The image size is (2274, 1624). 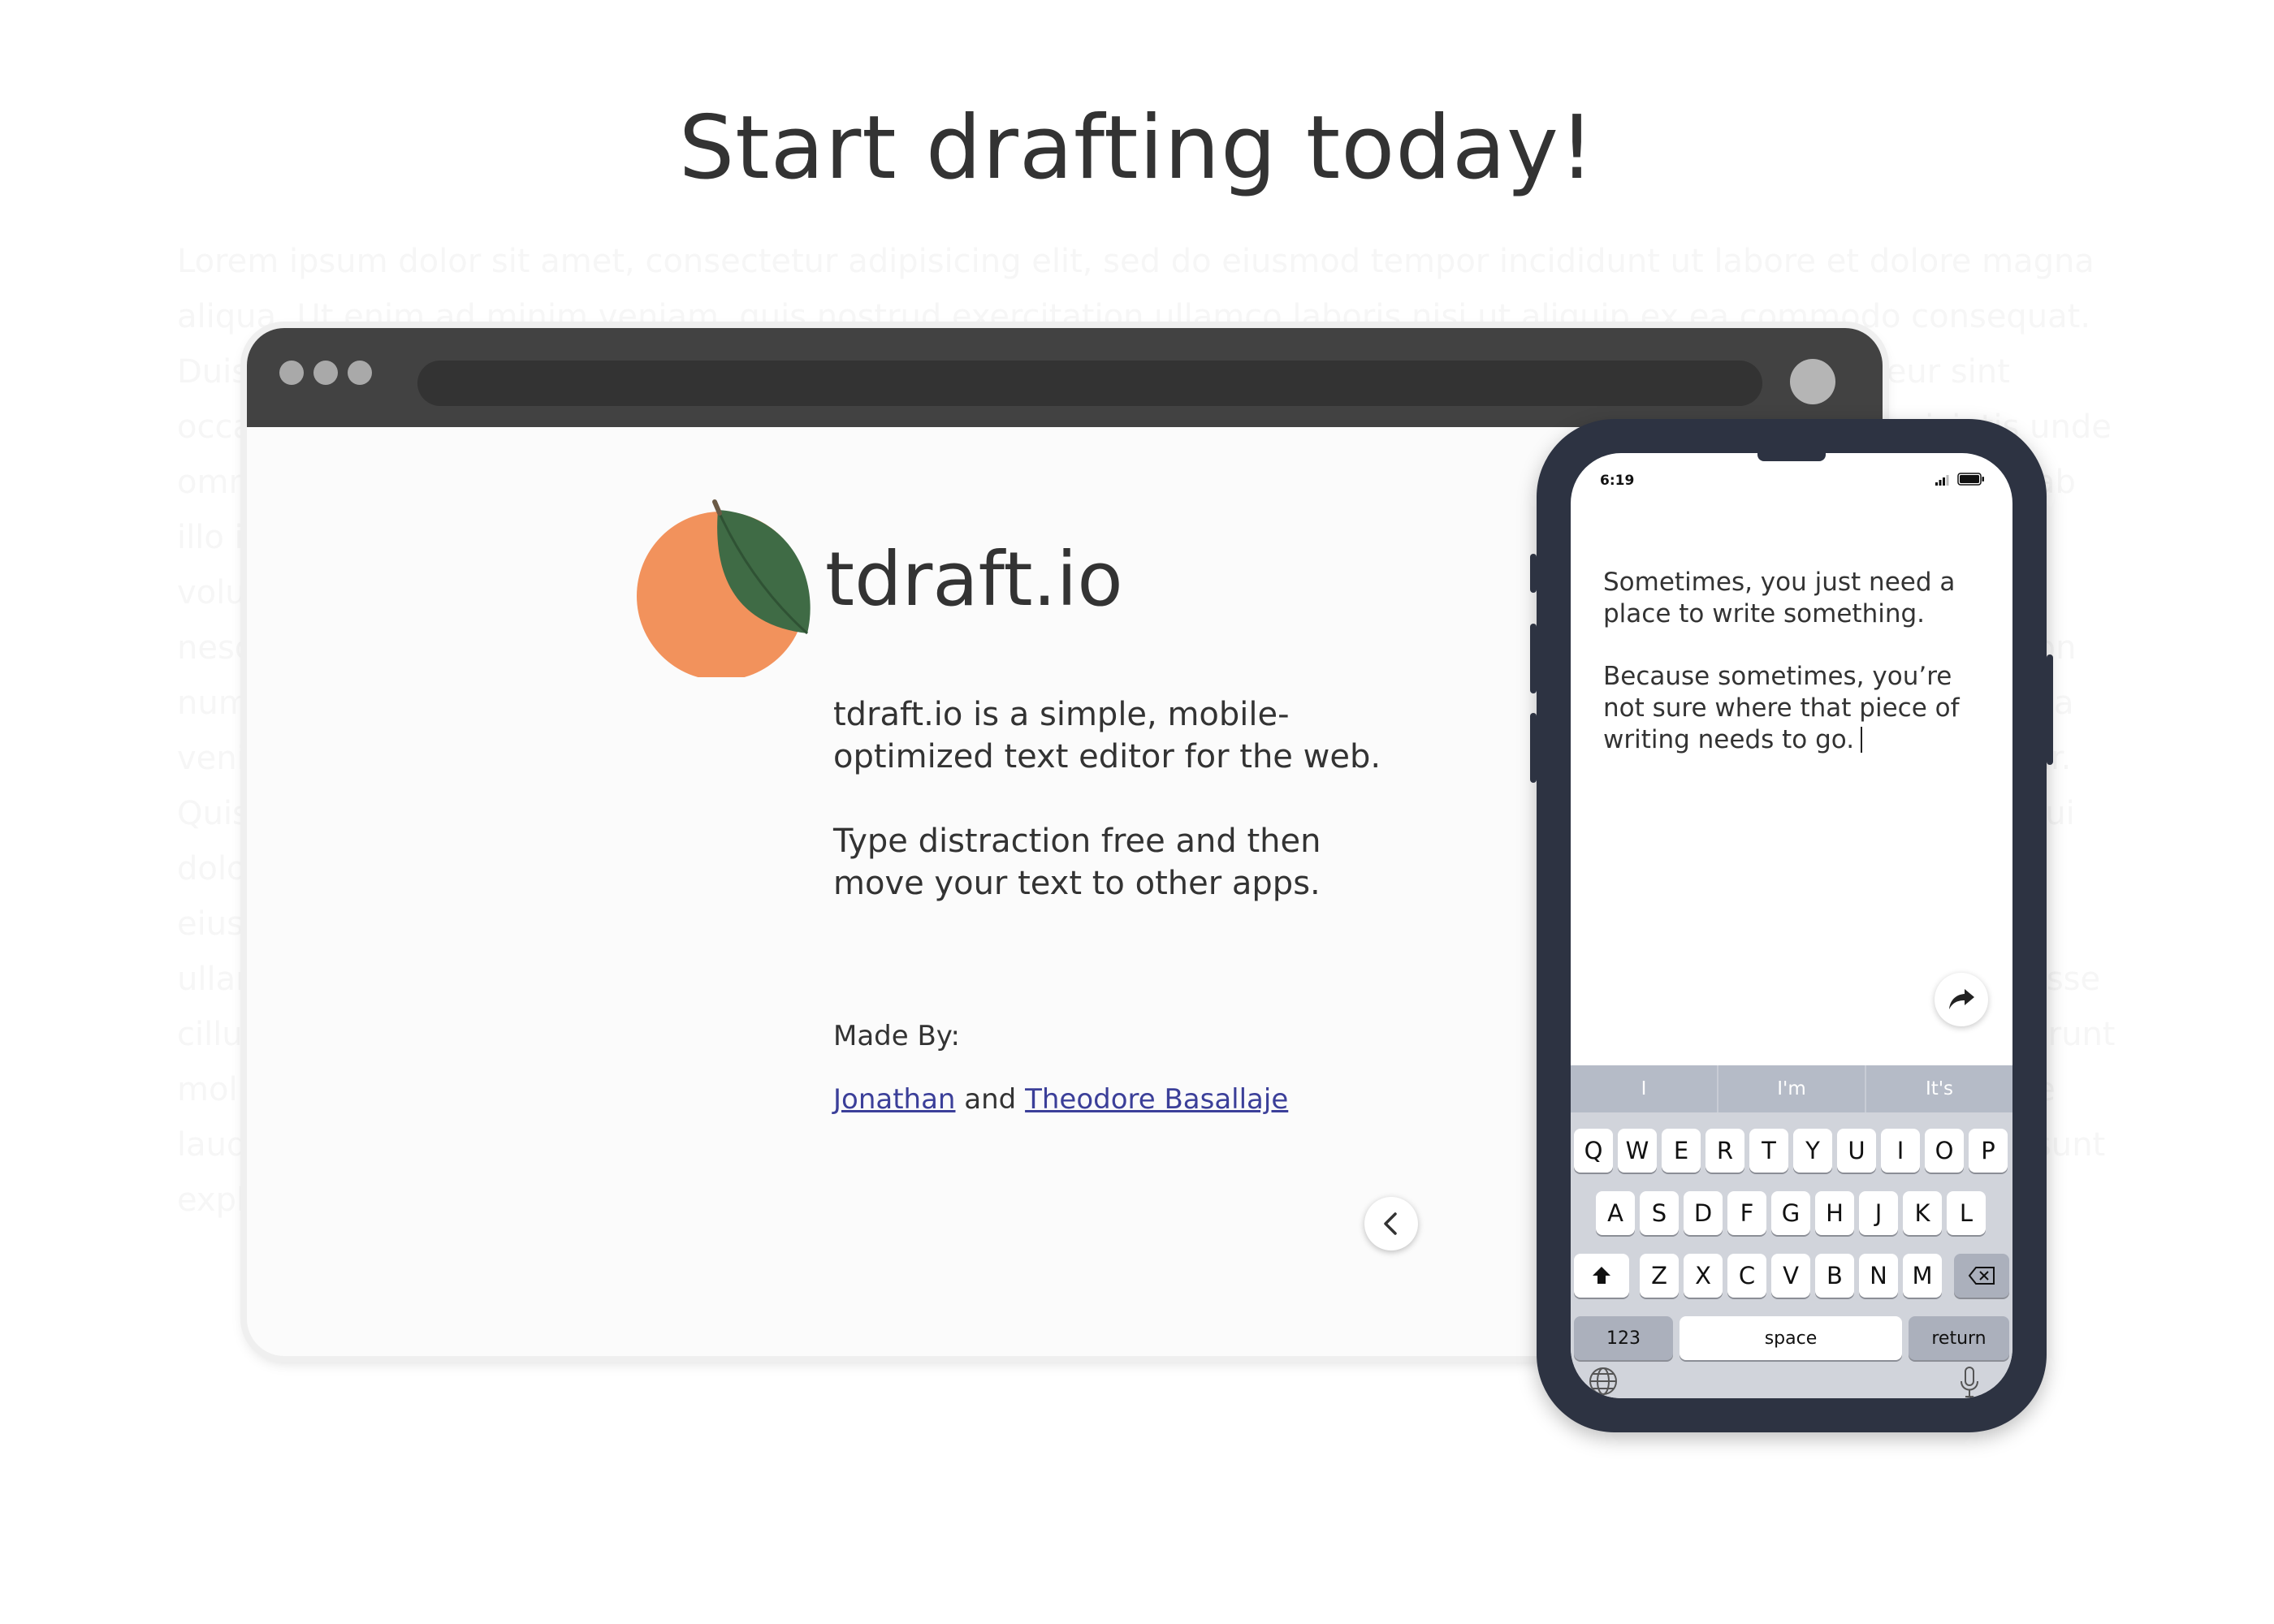 I want to click on credits: Jonathan and Theodore Basallaje, so click(x=1060, y=1100).